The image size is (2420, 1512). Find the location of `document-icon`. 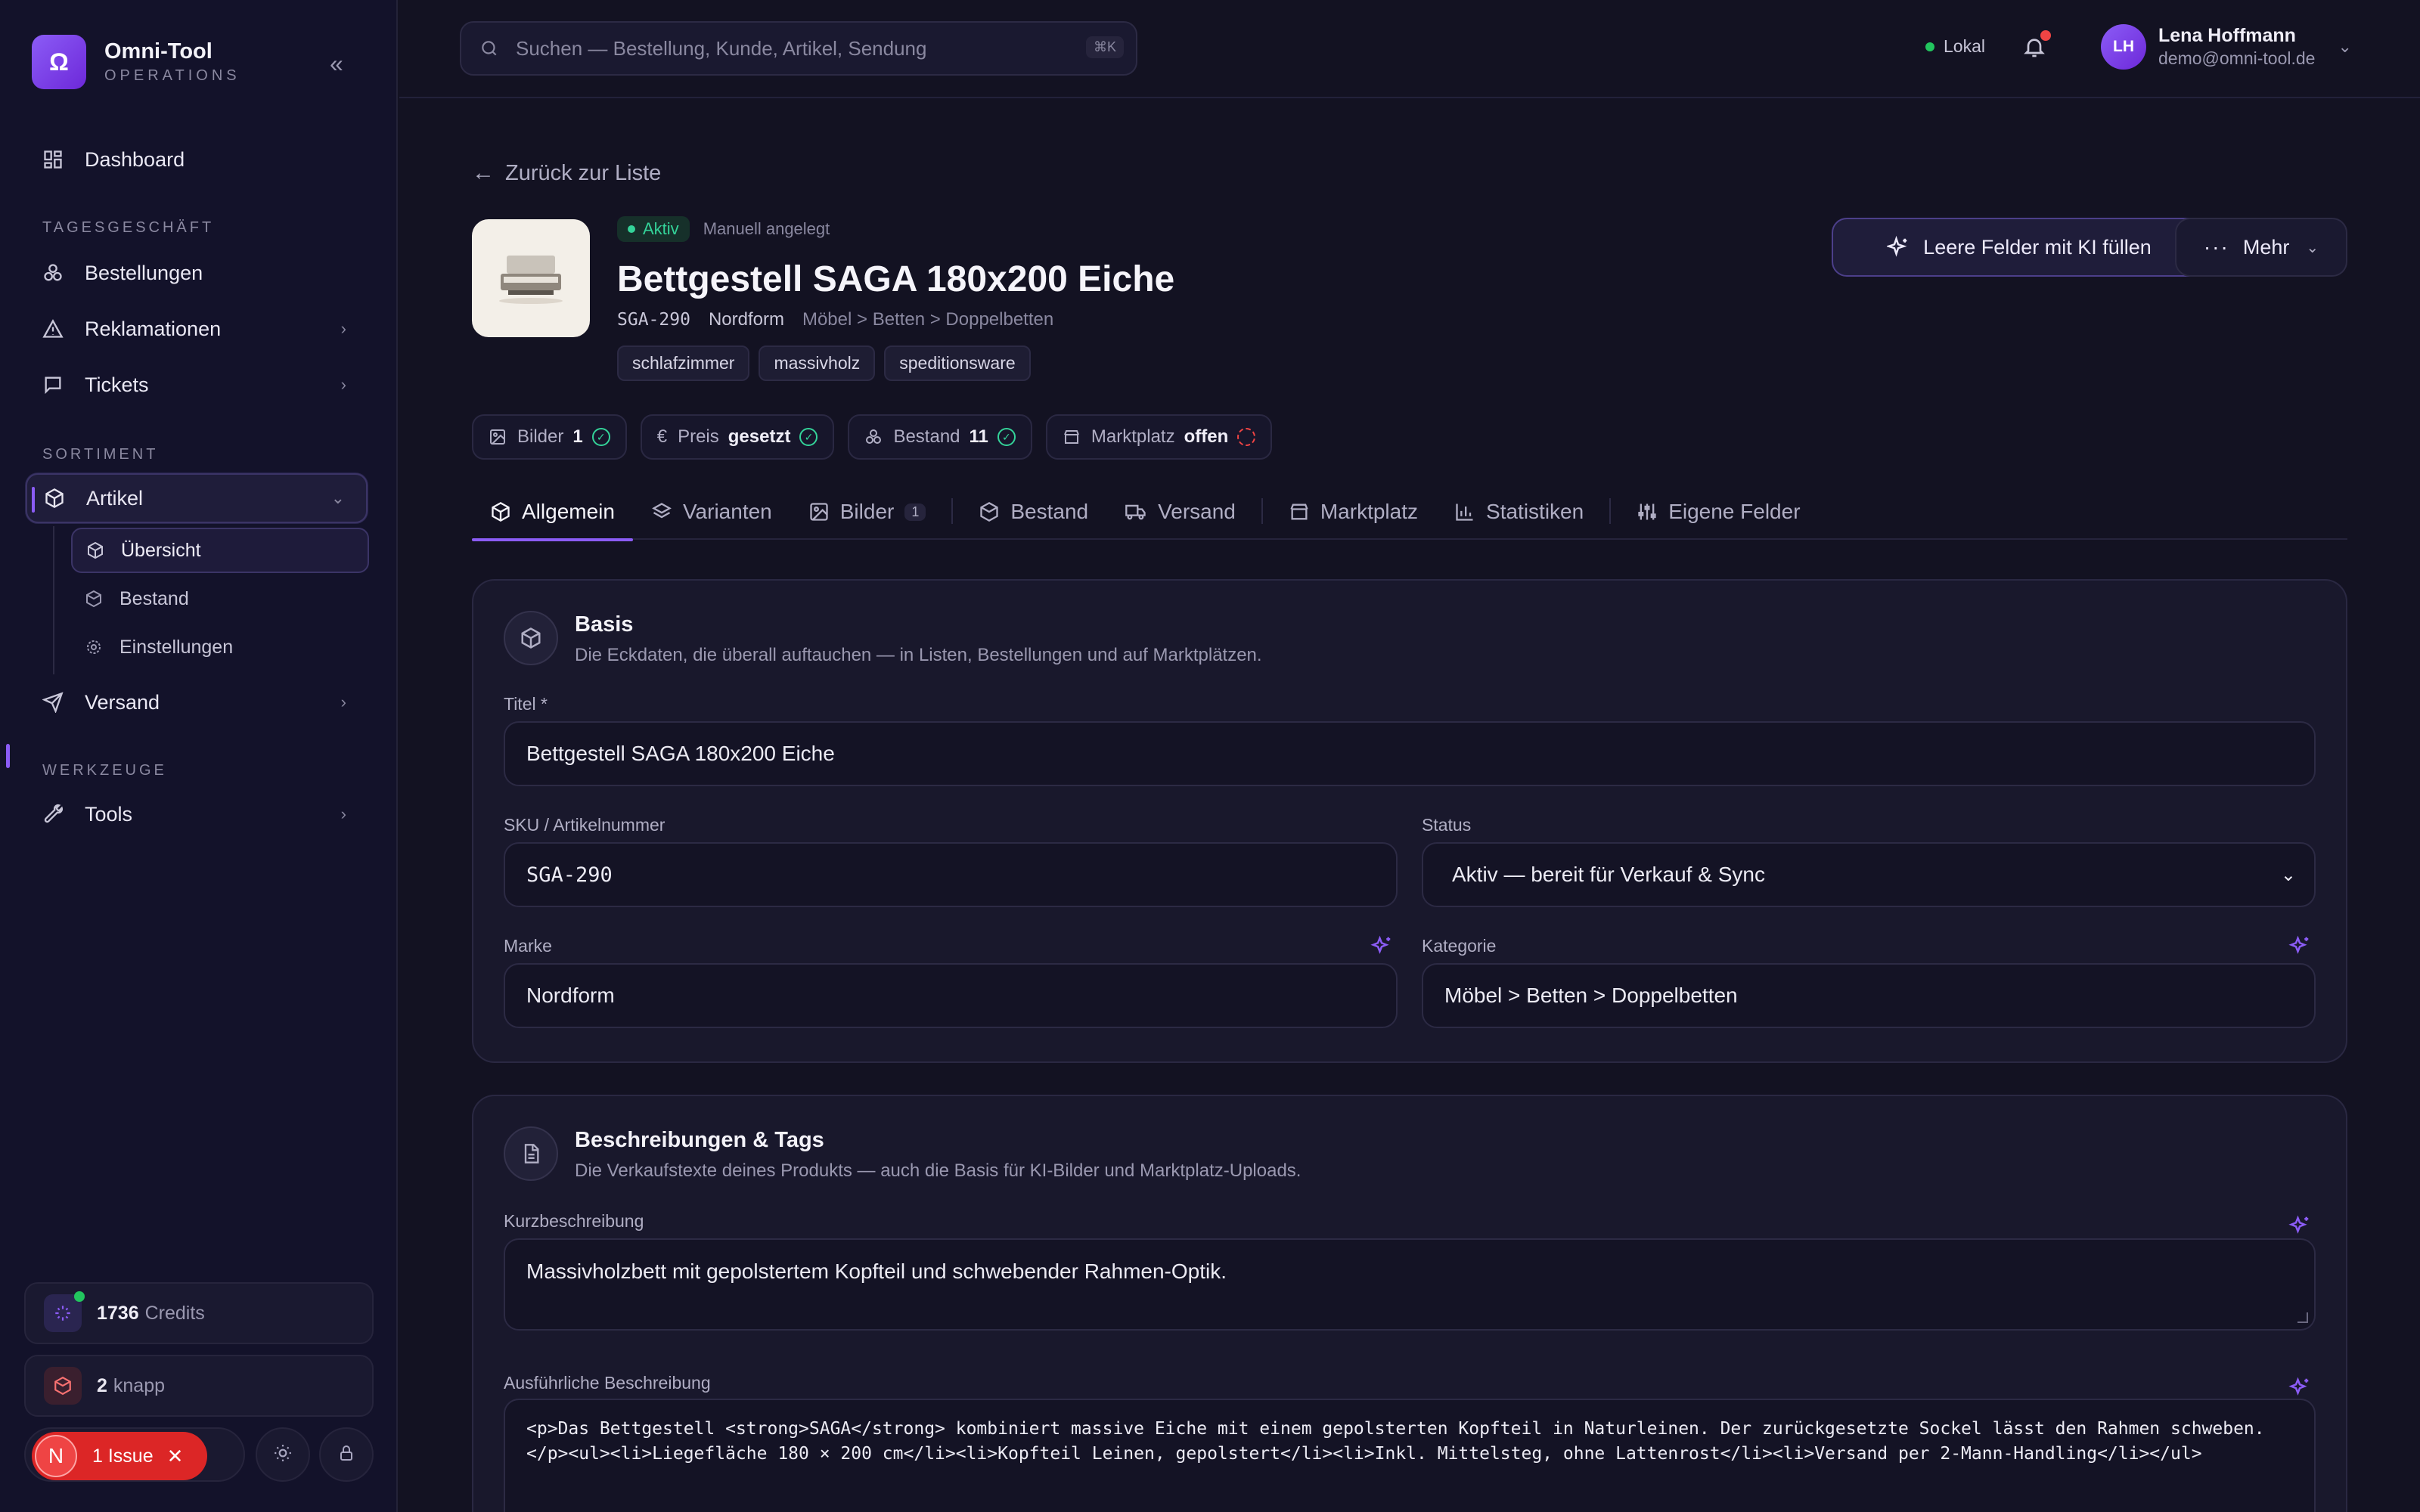

document-icon is located at coordinates (531, 1153).